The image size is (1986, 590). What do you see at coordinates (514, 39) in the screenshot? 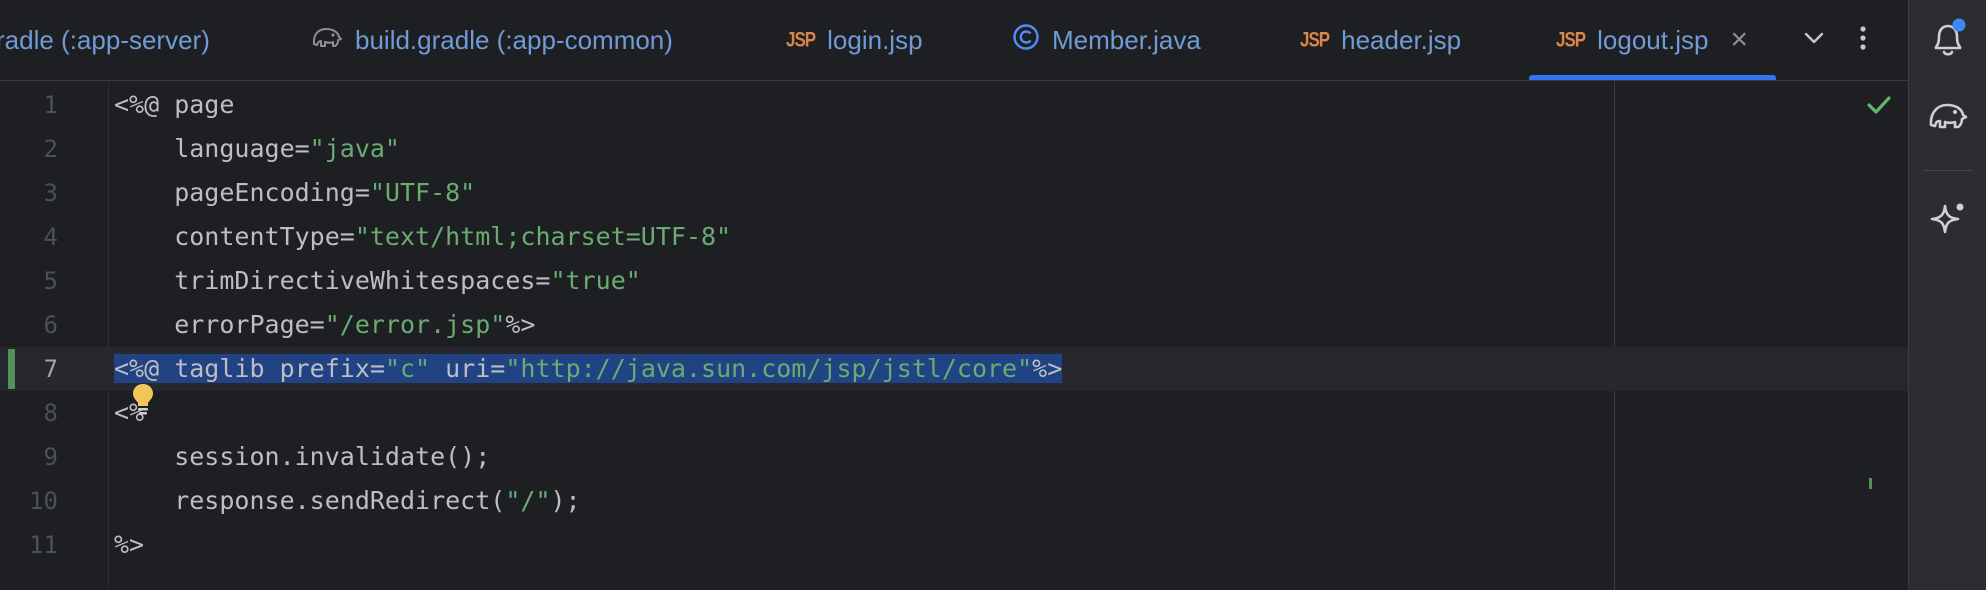
I see `tab-label: build.gradle (:app-common)` at bounding box center [514, 39].